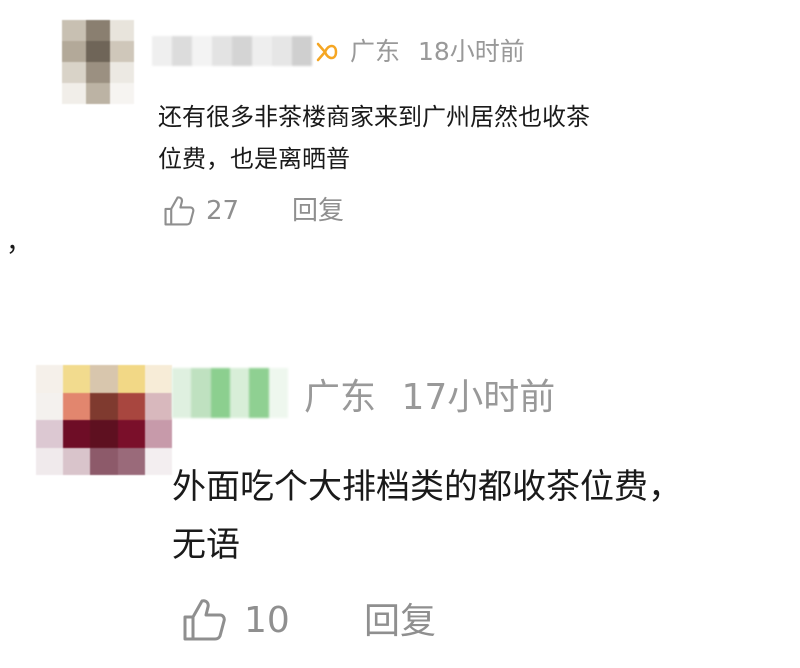 This screenshot has height=668, width=800. What do you see at coordinates (267, 620) in the screenshot?
I see `like-count: 10` at bounding box center [267, 620].